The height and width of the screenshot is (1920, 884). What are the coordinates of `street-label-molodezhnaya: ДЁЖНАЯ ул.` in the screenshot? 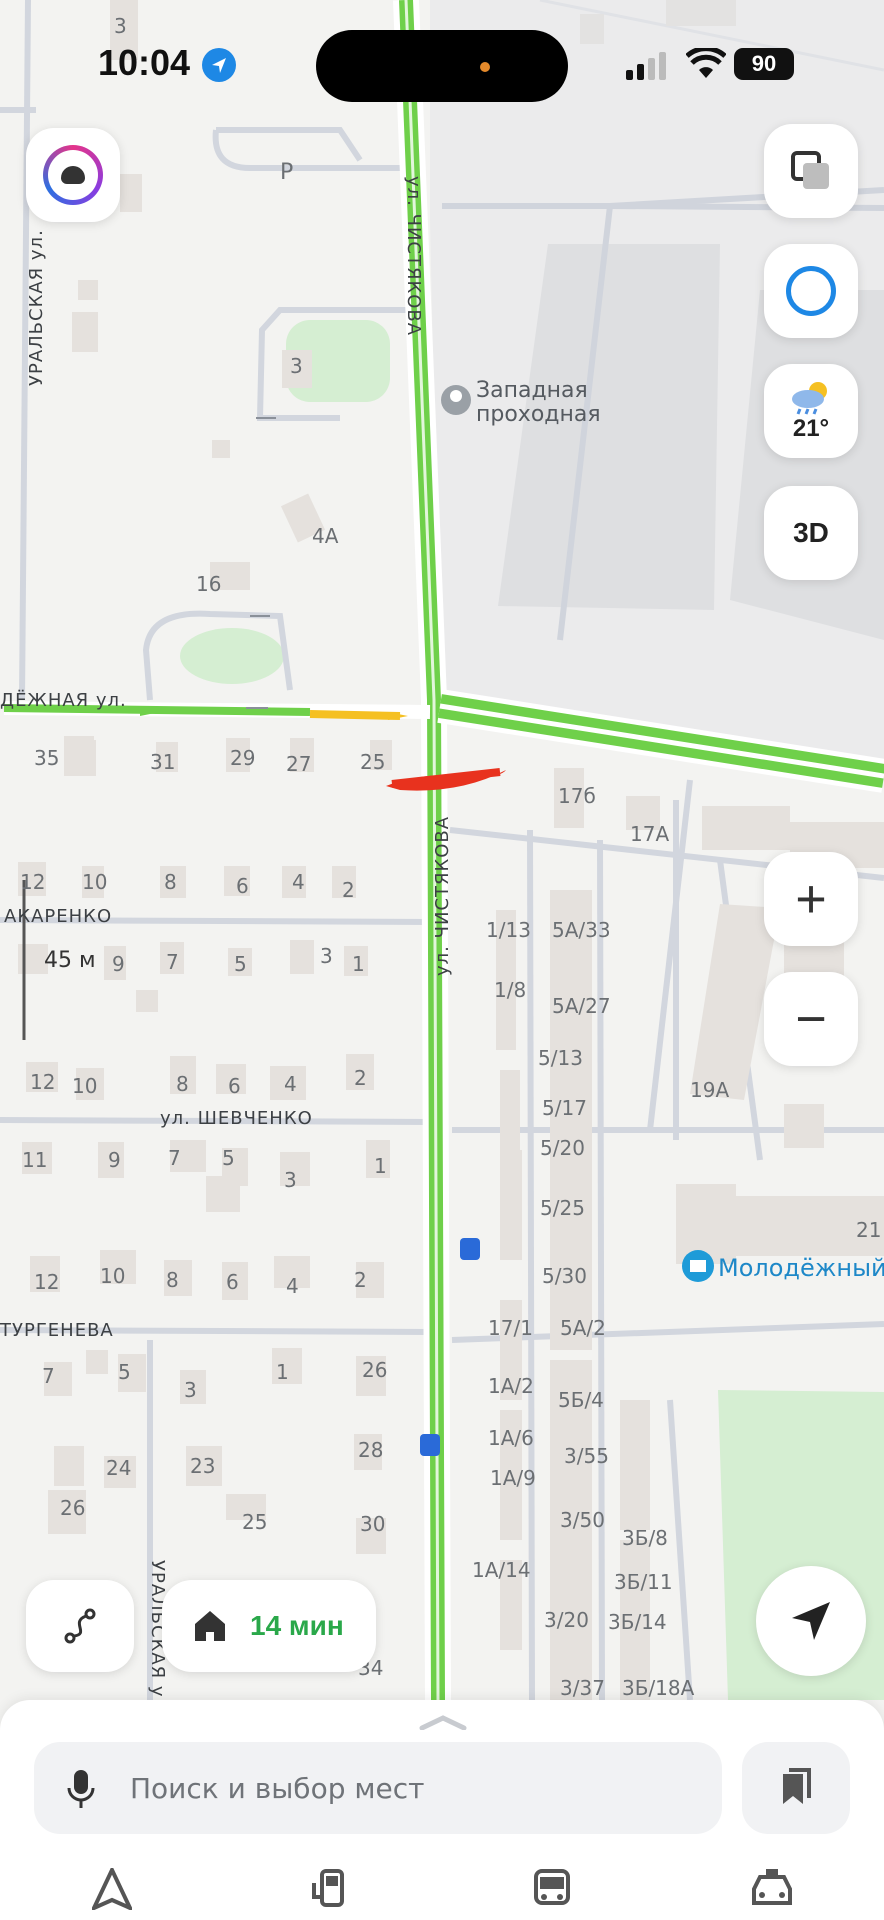 It's located at (63, 700).